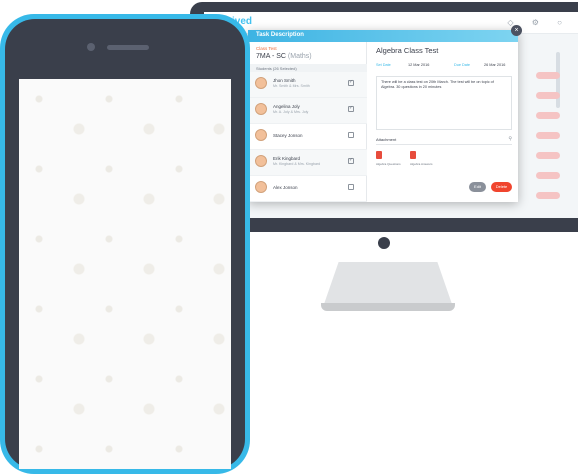 Image resolution: width=578 pixels, height=474 pixels. What do you see at coordinates (516, 30) in the screenshot?
I see `close-icon: ×` at bounding box center [516, 30].